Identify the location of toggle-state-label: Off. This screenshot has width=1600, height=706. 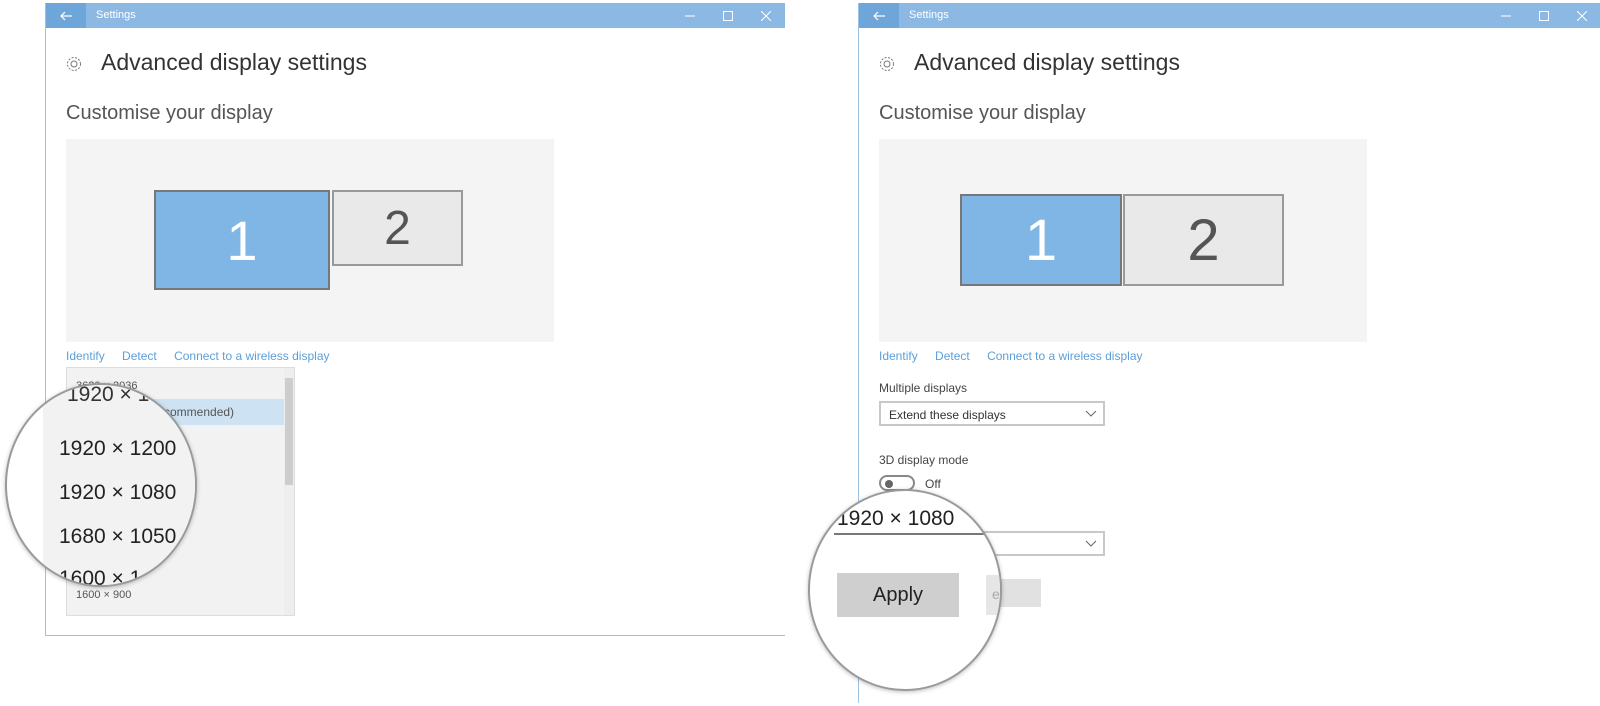
(933, 484).